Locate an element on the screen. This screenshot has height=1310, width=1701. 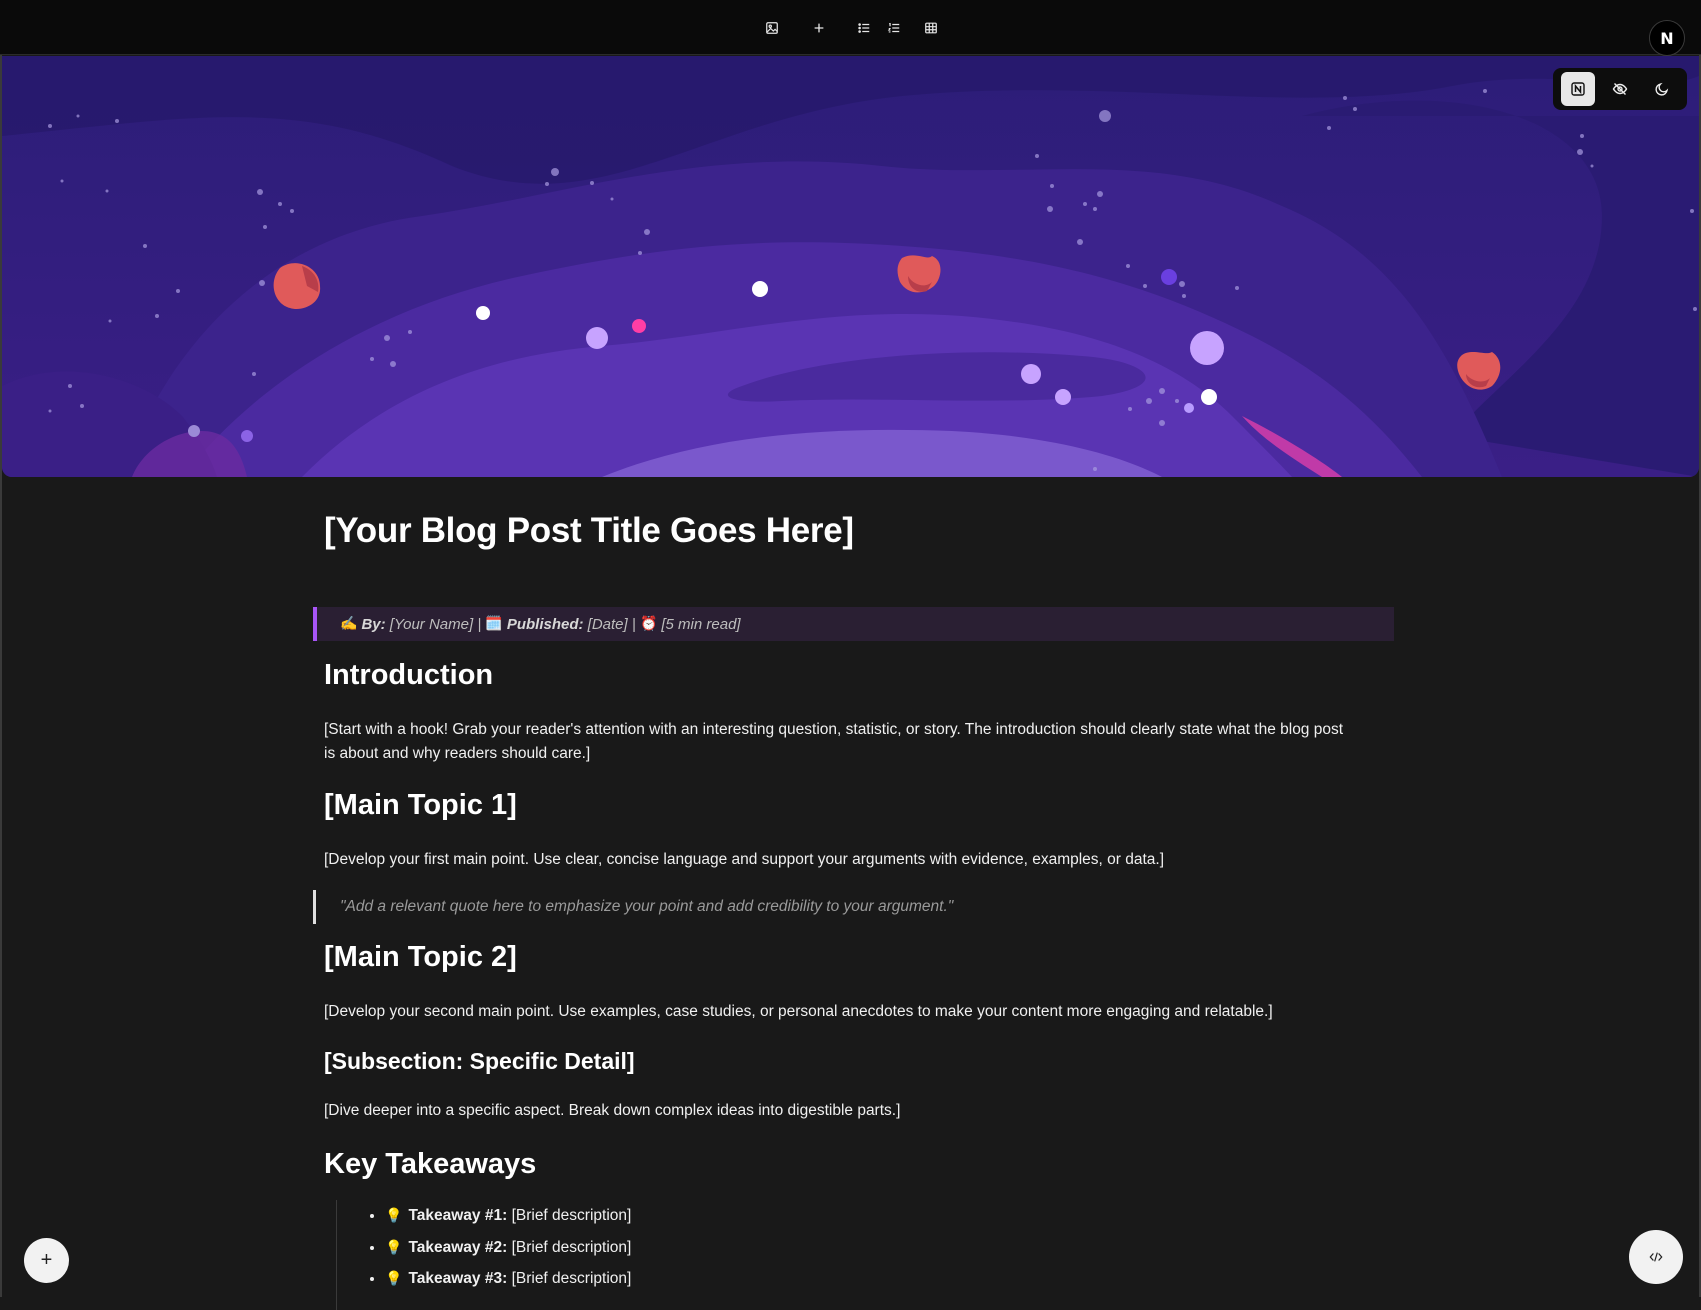
calendar-icon: 🗓️ is located at coordinates (494, 624).